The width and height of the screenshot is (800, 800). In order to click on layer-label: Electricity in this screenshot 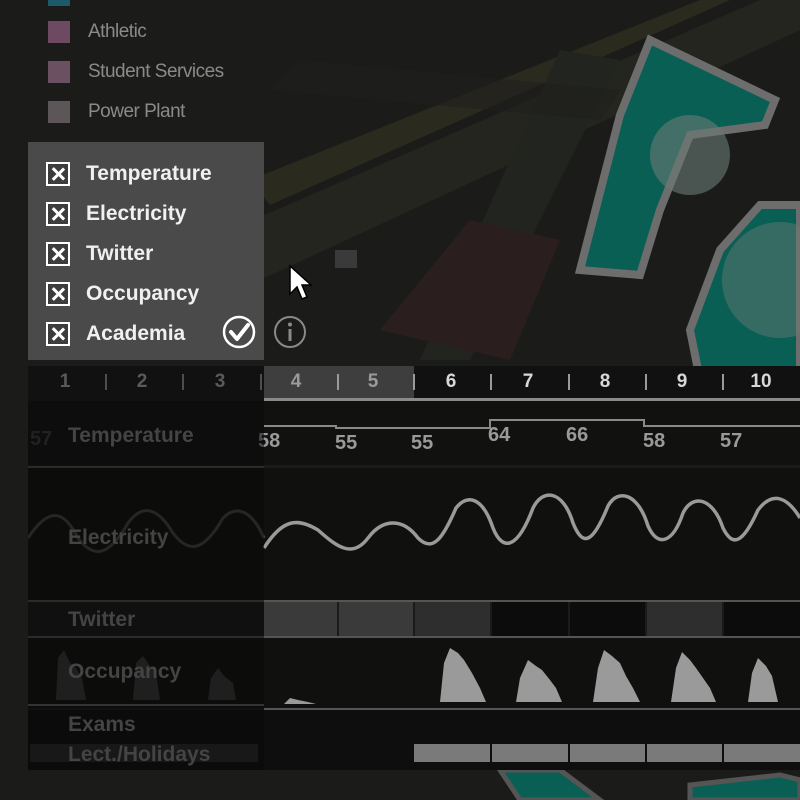, I will do `click(136, 213)`.